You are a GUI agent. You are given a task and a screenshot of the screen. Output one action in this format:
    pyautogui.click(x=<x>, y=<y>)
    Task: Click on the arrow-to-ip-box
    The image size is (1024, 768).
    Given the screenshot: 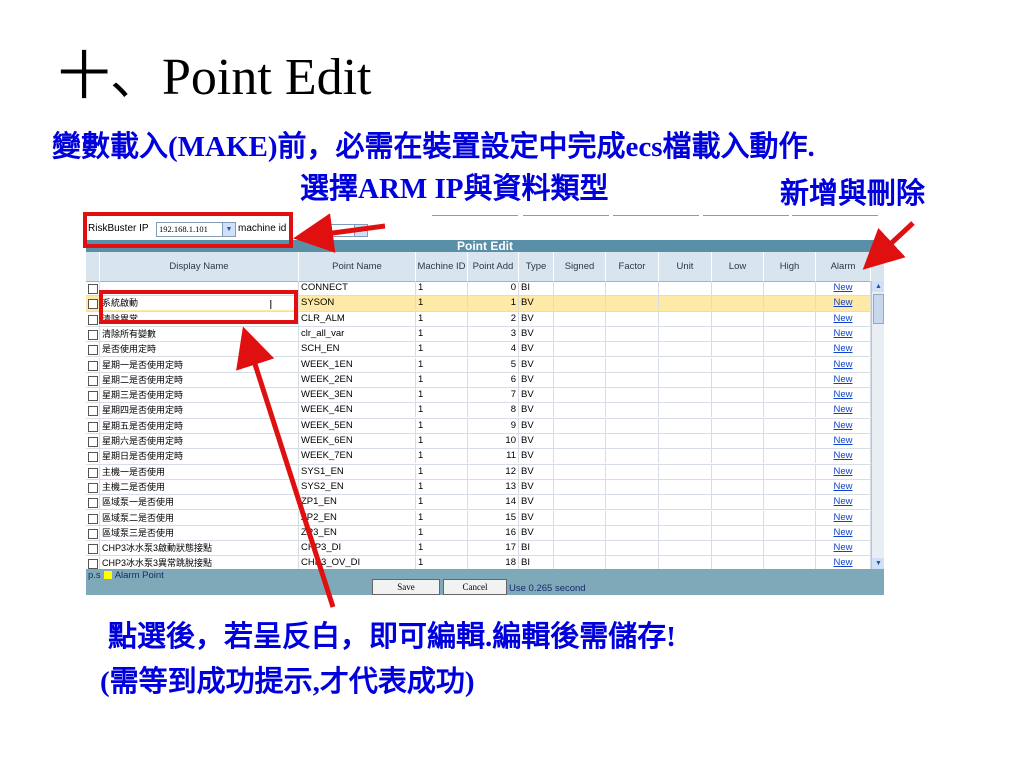 What is the action you would take?
    pyautogui.click(x=339, y=233)
    